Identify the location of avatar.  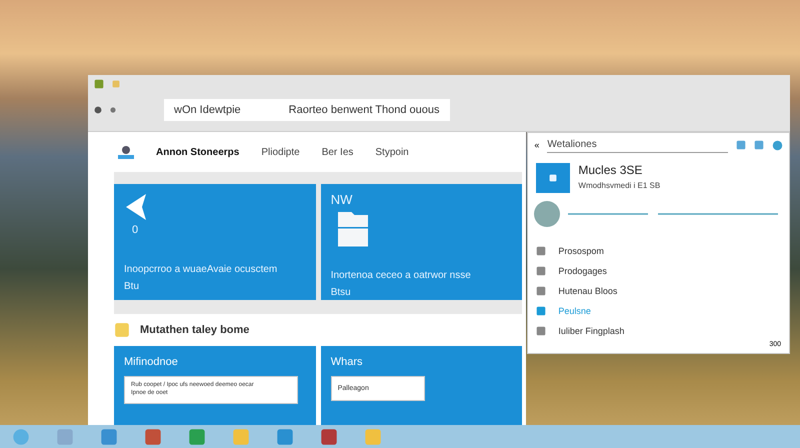
(547, 214).